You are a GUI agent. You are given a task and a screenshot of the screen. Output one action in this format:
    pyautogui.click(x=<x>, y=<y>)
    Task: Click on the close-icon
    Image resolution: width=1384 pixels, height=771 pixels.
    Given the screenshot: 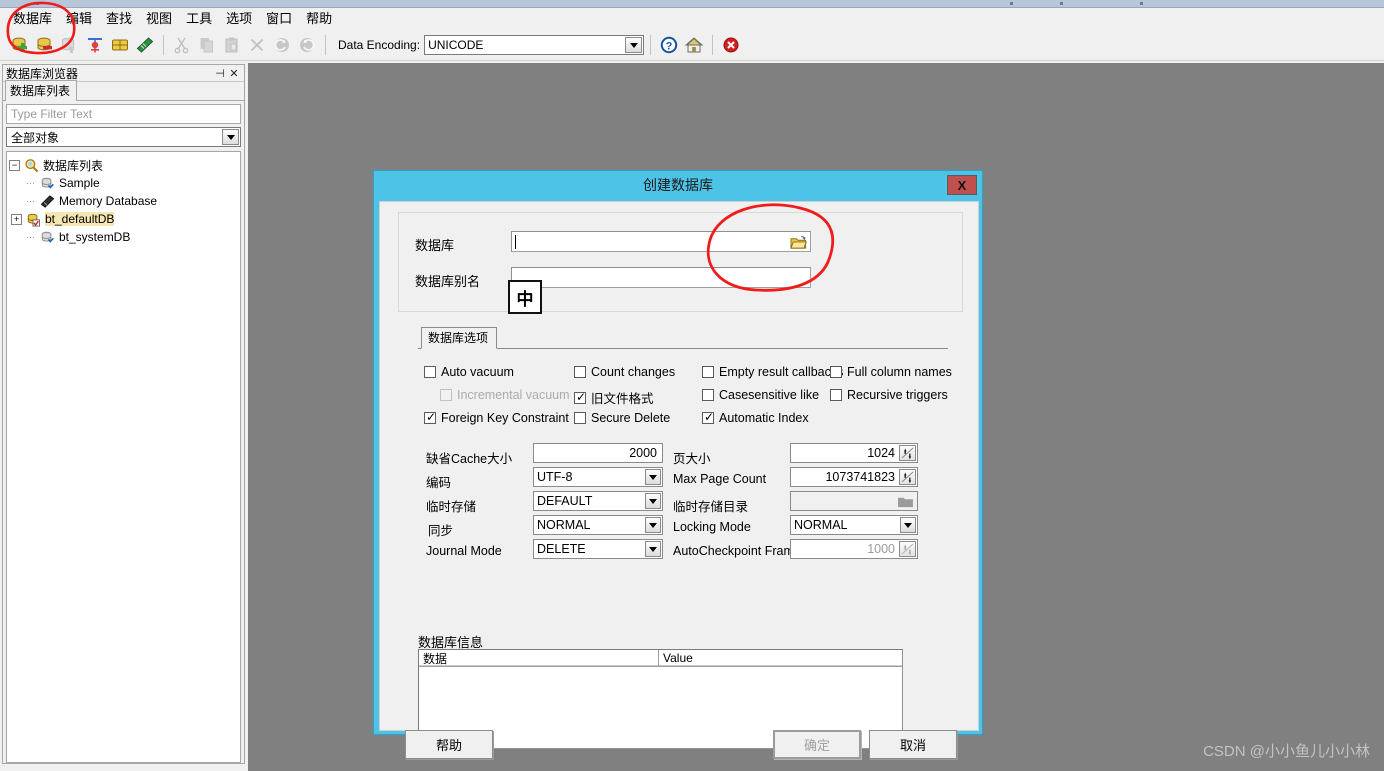 What is the action you would take?
    pyautogui.click(x=731, y=45)
    